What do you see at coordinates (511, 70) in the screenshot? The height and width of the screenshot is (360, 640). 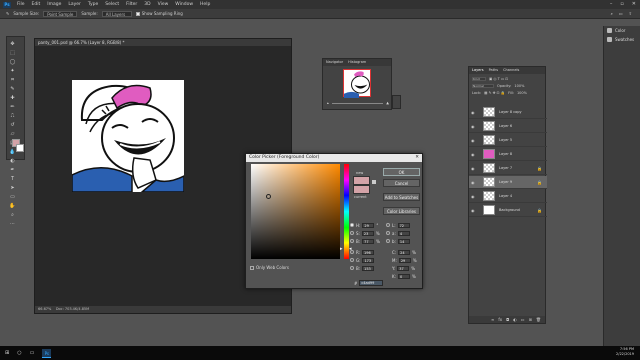 I see `tab-channels: Channels` at bounding box center [511, 70].